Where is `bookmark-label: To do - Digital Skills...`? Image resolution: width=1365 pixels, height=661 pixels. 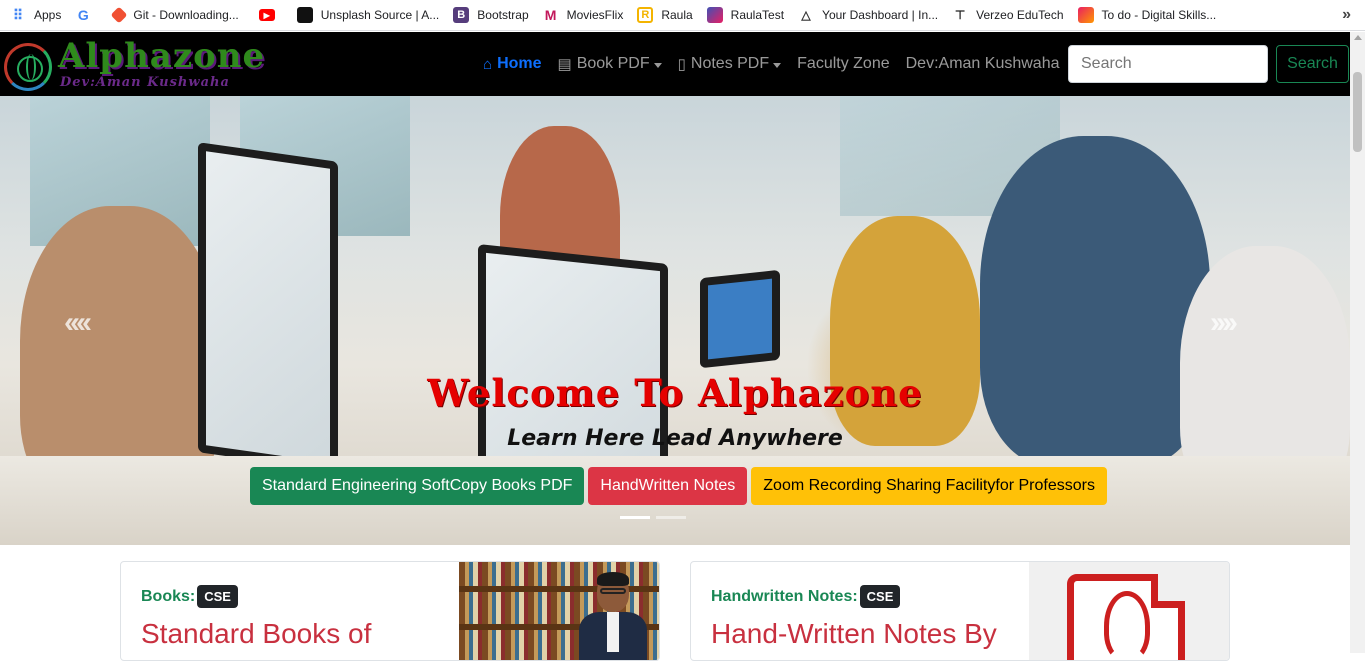
bookmark-label: To do - Digital Skills... is located at coordinates (1159, 15).